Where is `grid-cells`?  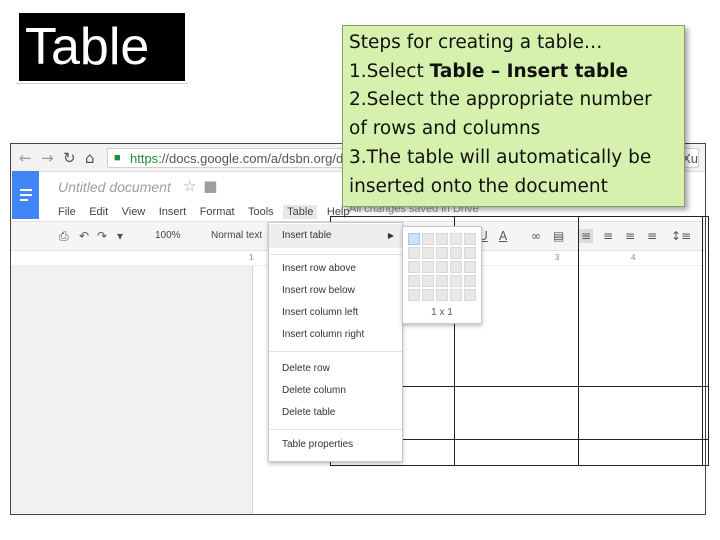
grid-cells is located at coordinates (443, 268).